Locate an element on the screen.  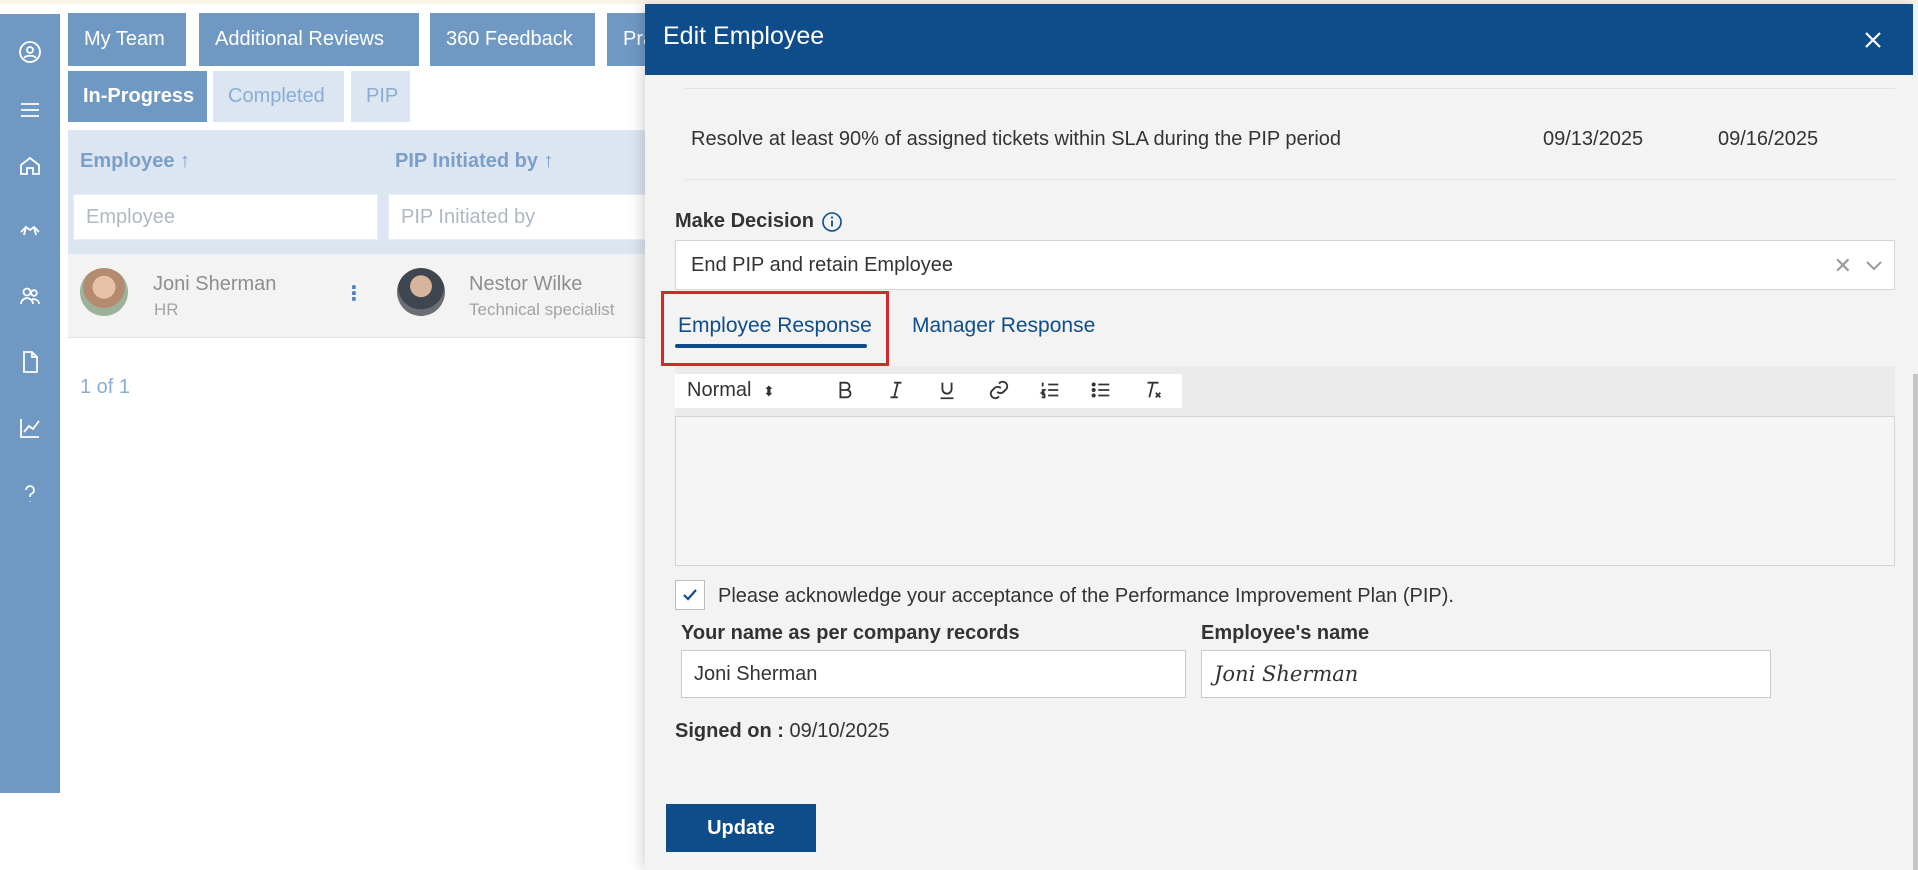
signed-on-text: Signed on : 09/10/2025 is located at coordinates (782, 731).